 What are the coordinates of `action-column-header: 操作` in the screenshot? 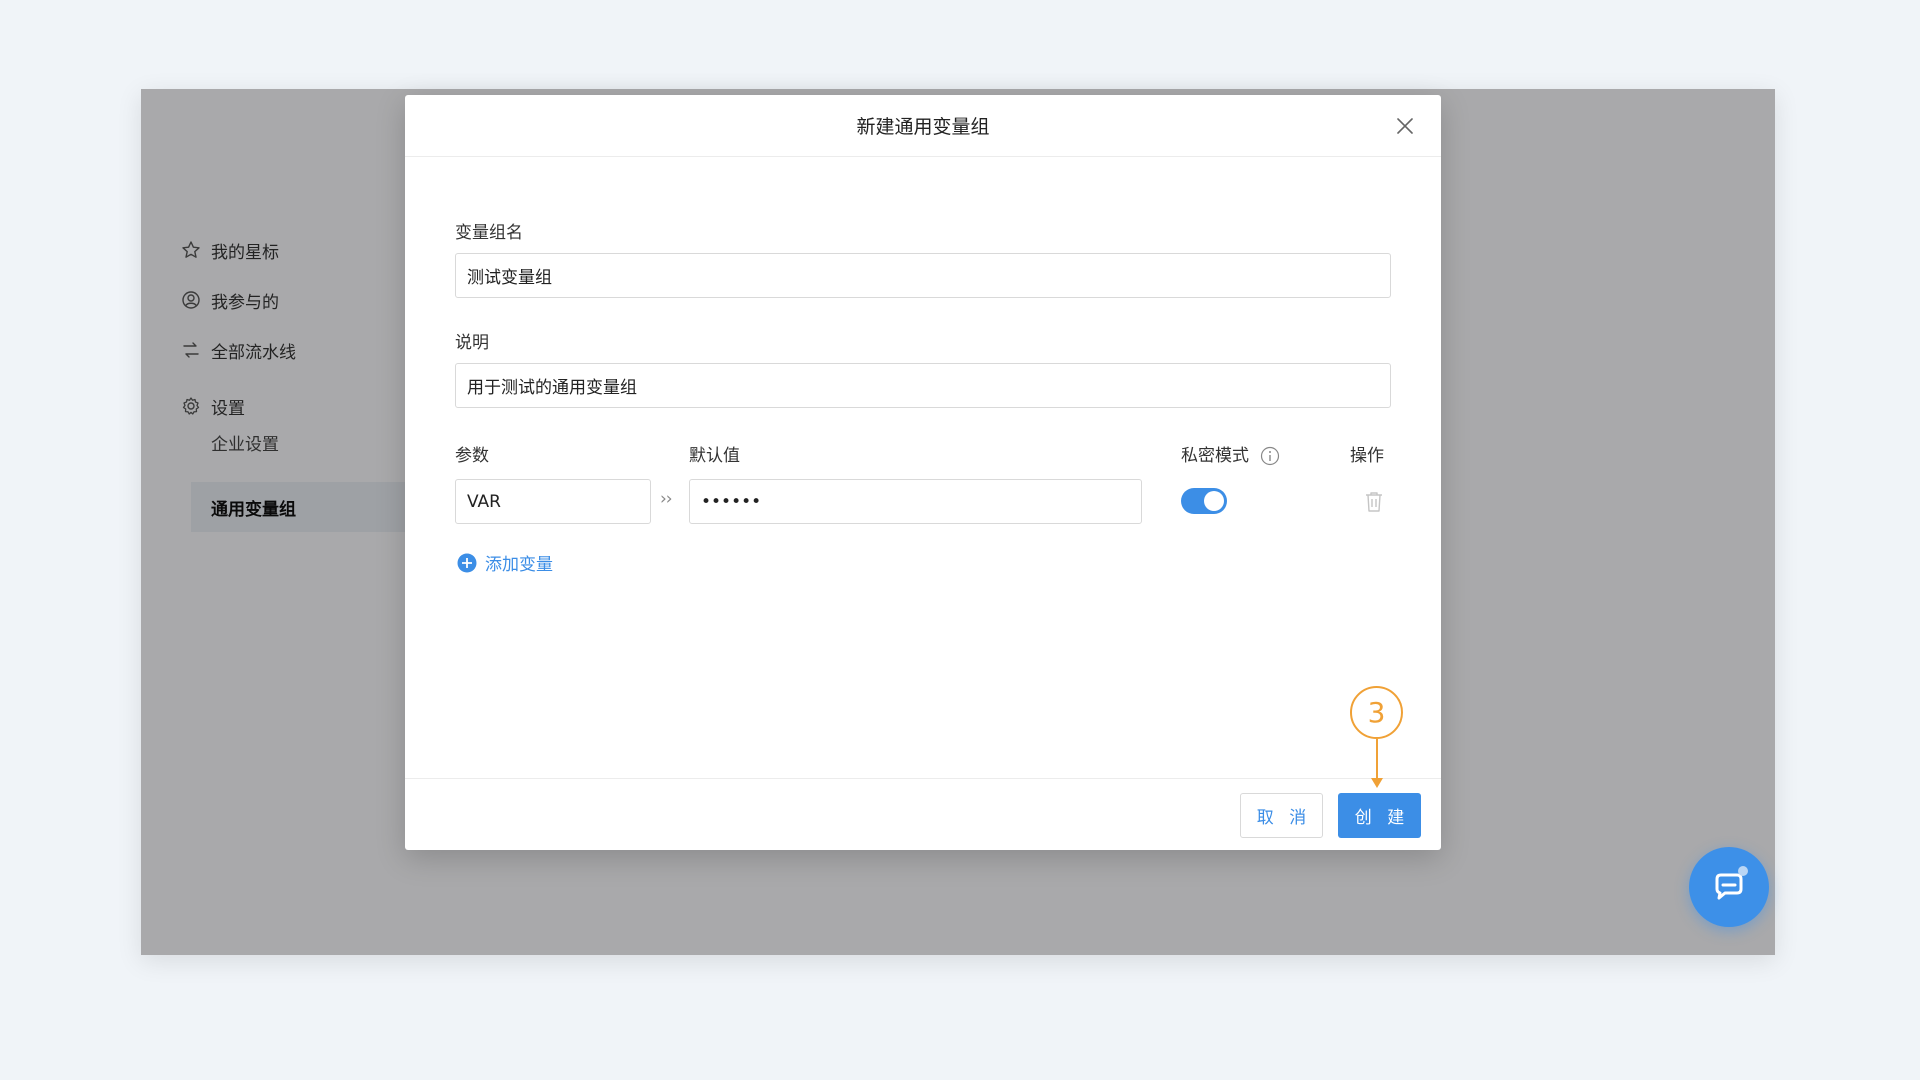 It's located at (1367, 456).